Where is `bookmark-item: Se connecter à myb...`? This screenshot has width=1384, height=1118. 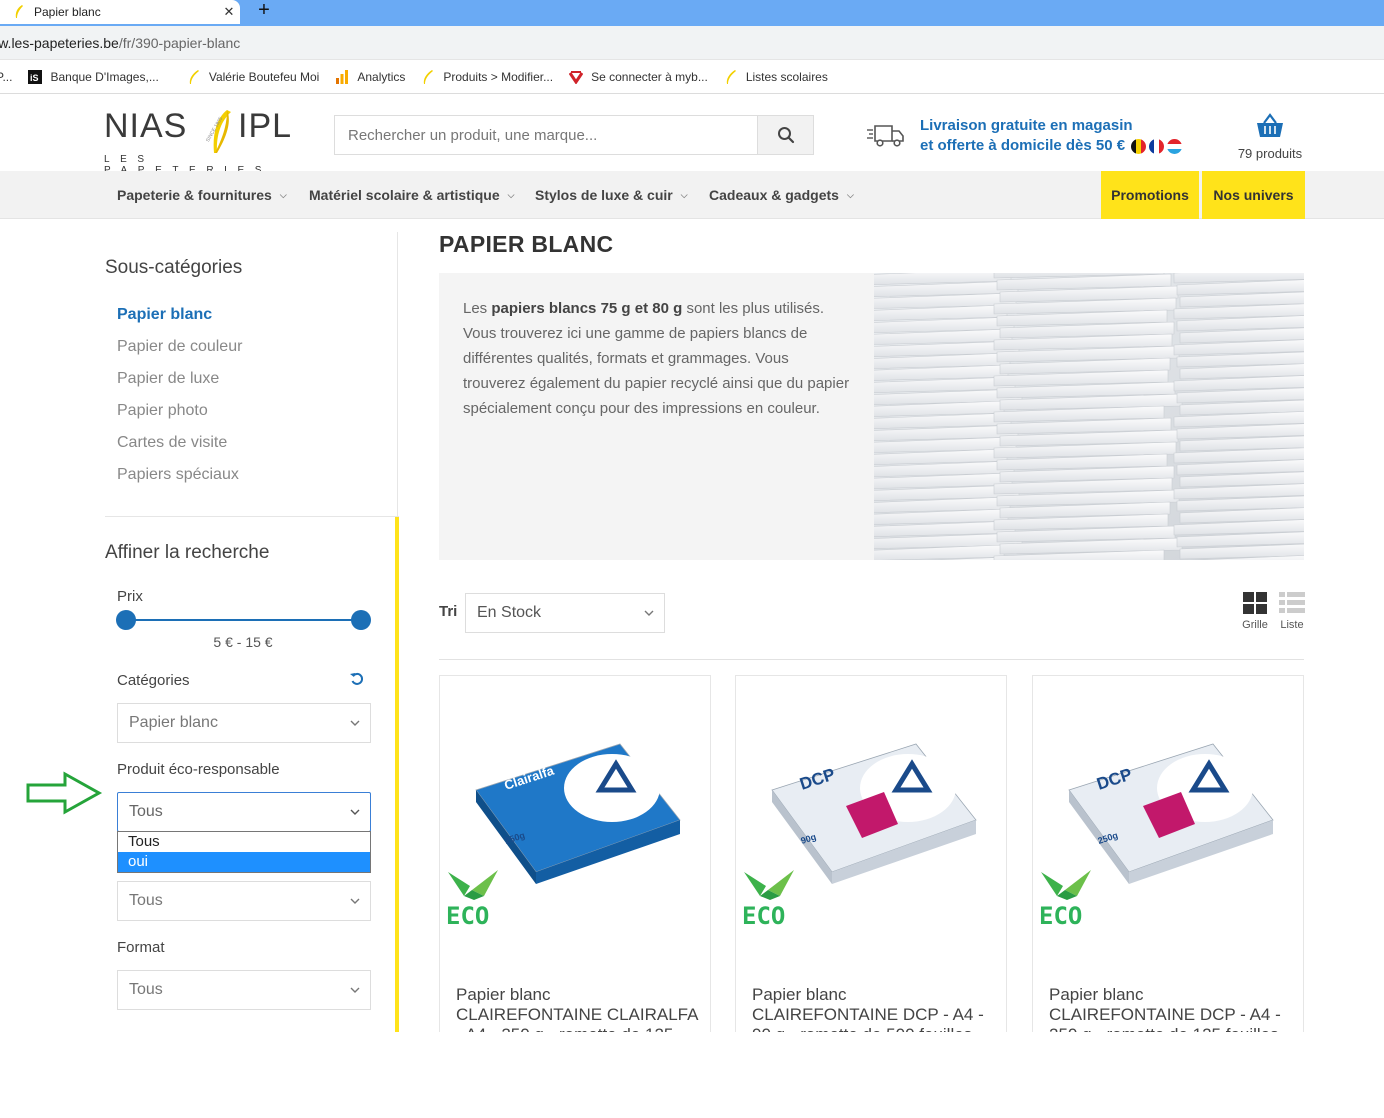
bookmark-item: Se connecter à myb... is located at coordinates (638, 77).